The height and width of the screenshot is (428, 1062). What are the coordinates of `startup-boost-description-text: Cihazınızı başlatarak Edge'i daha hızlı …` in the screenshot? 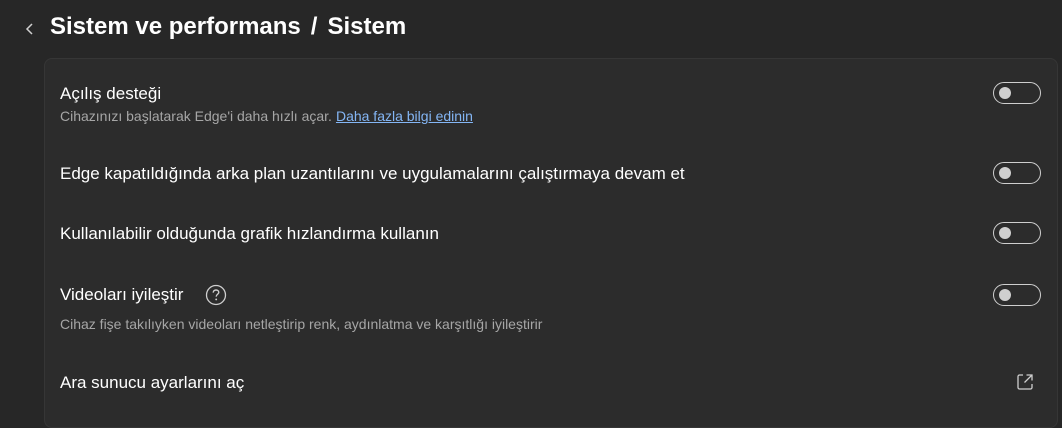 It's located at (196, 116).